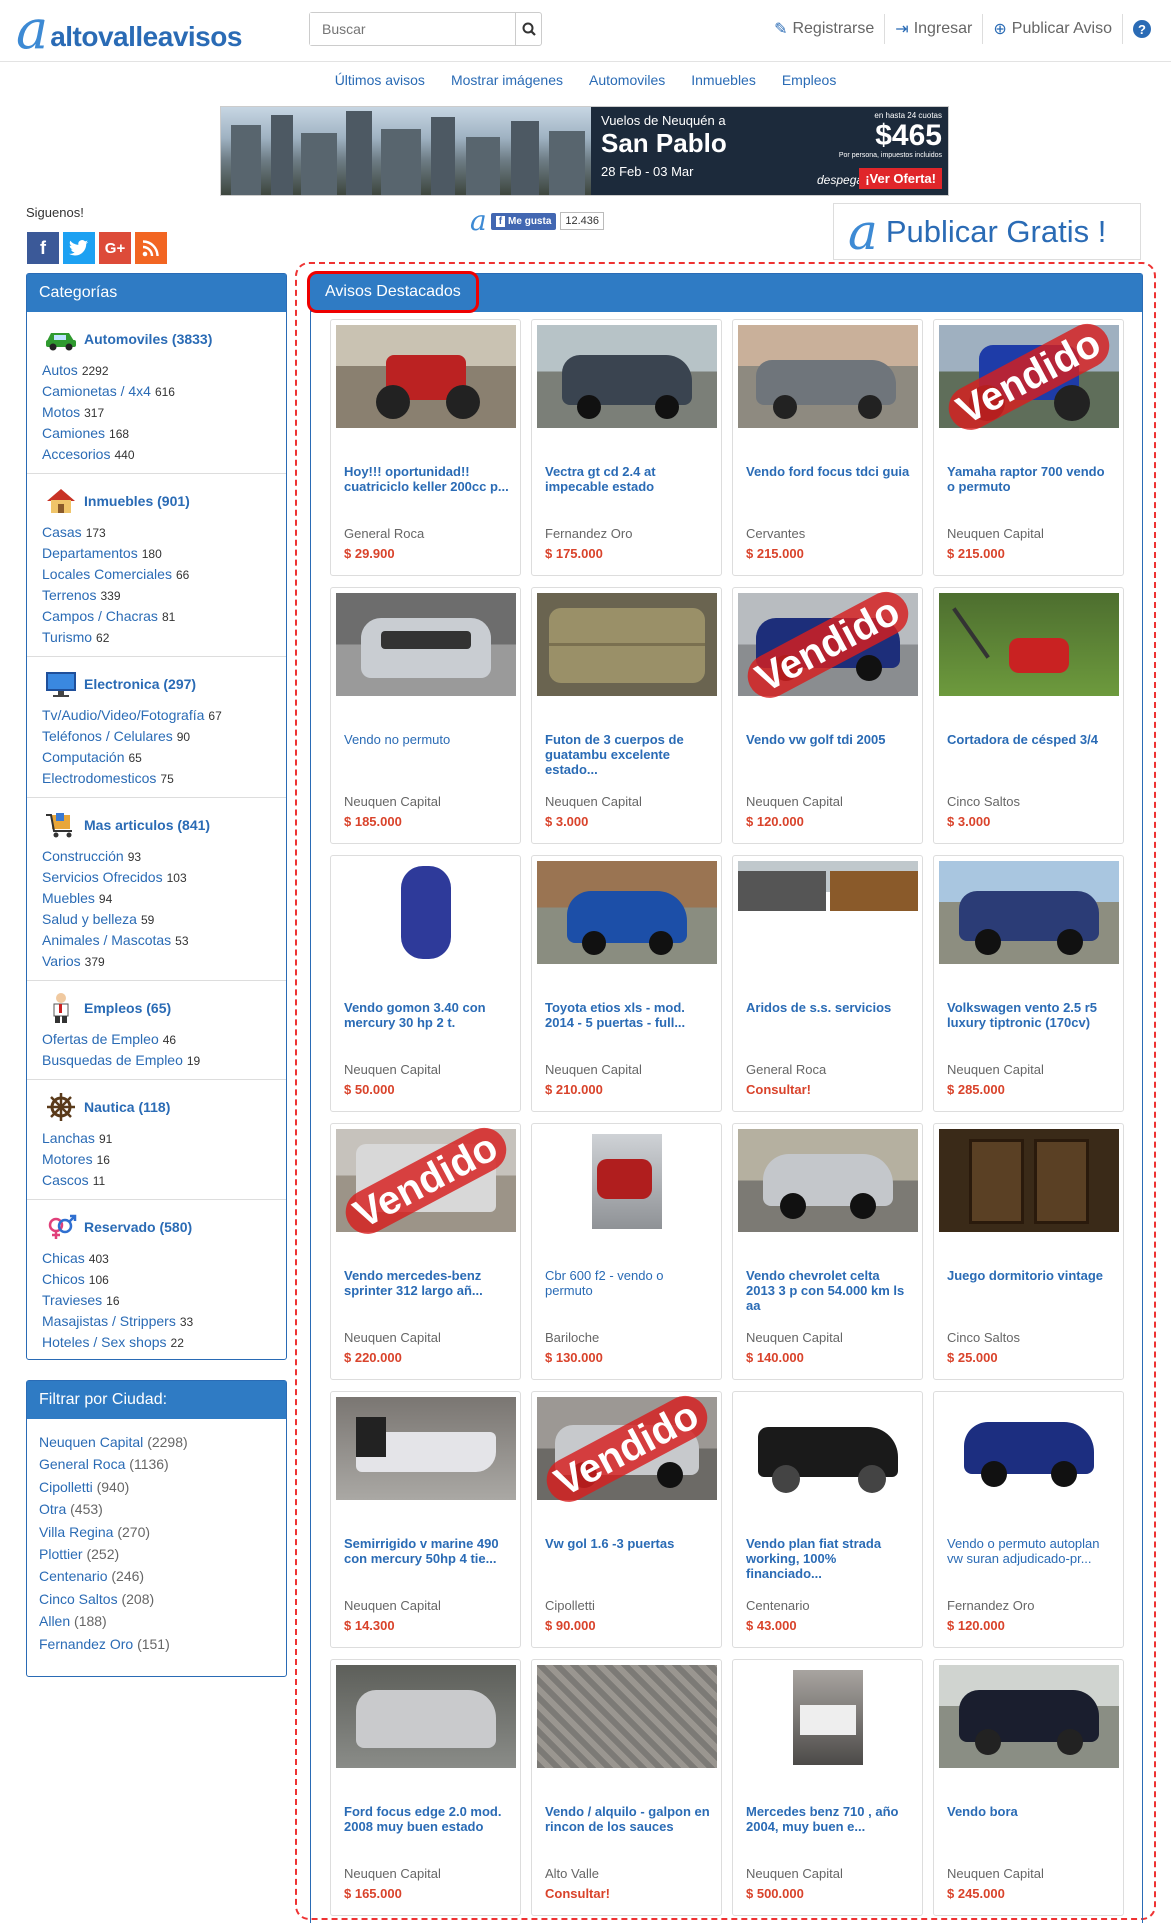 This screenshot has width=1171, height=1924. I want to click on city-link: Cinco Saltos (208), so click(162, 1599).